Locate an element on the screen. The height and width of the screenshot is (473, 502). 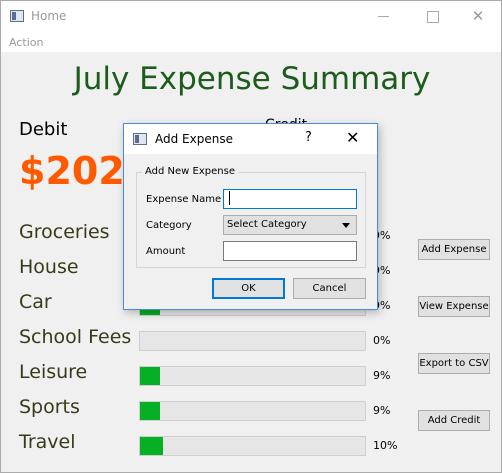
help-button: ? is located at coordinates (308, 137).